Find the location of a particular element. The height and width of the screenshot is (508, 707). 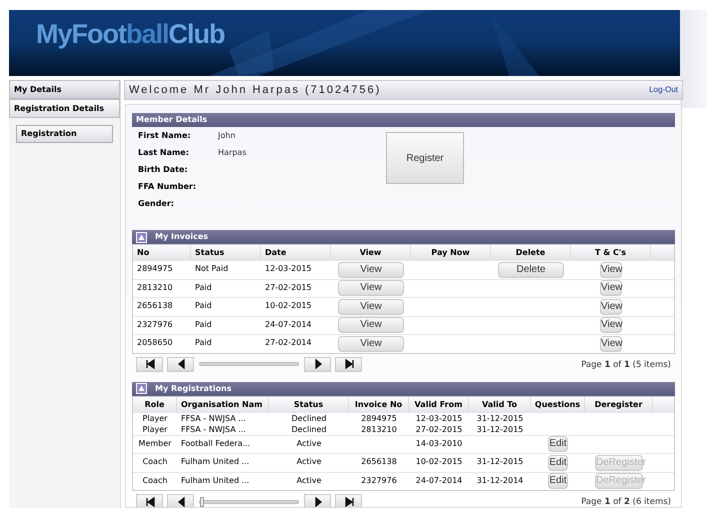

field-value: John is located at coordinates (227, 136).